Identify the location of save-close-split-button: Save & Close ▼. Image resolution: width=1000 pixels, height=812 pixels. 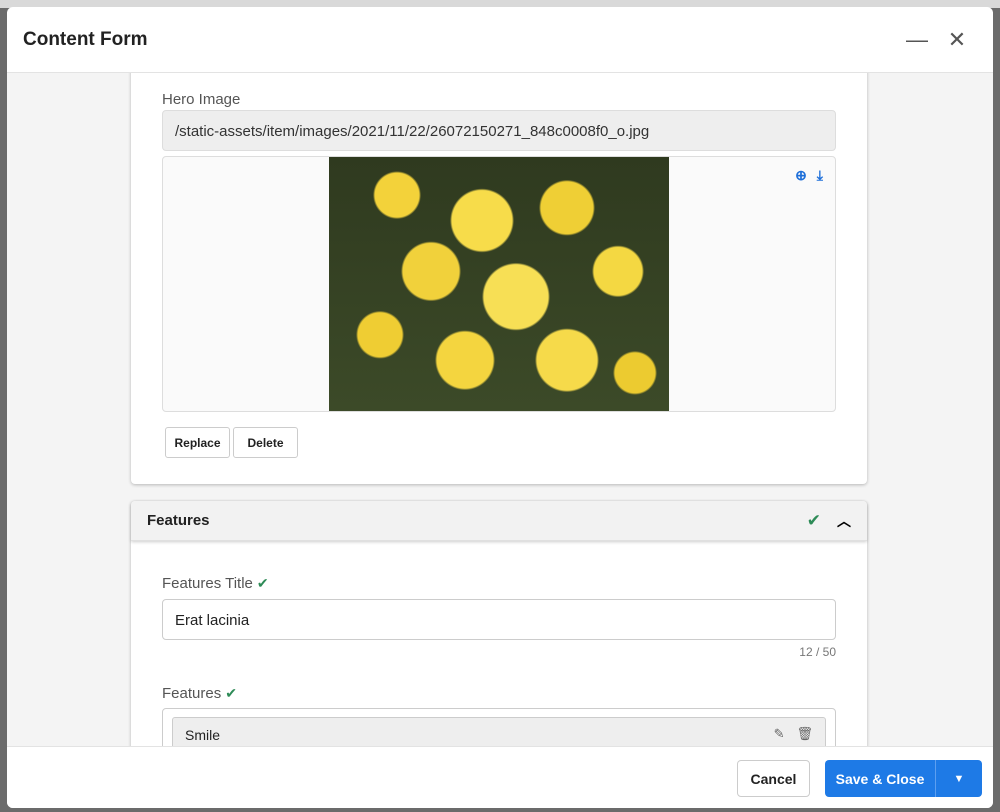
(903, 778).